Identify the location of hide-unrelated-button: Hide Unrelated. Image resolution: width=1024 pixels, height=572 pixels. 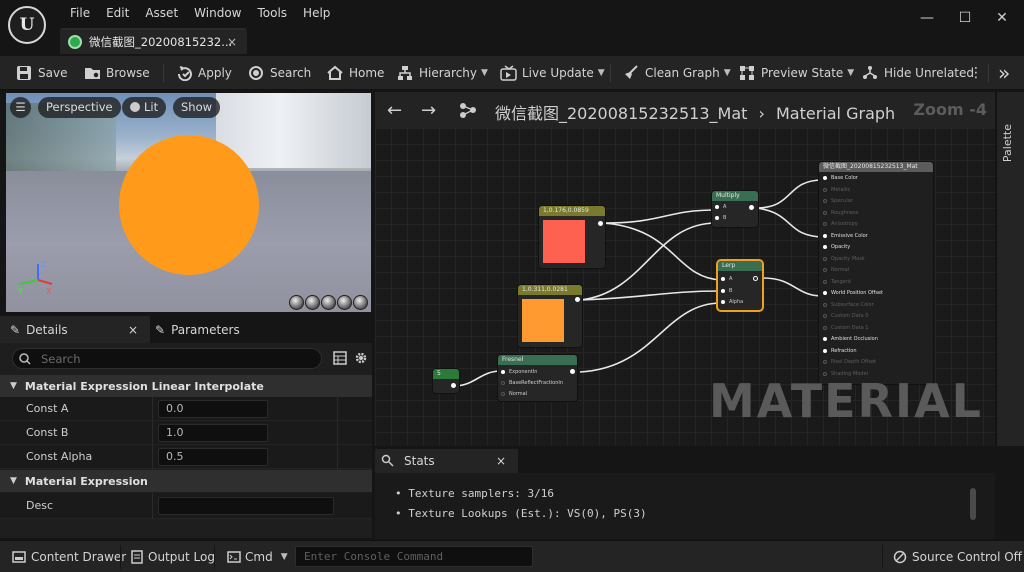
(918, 73).